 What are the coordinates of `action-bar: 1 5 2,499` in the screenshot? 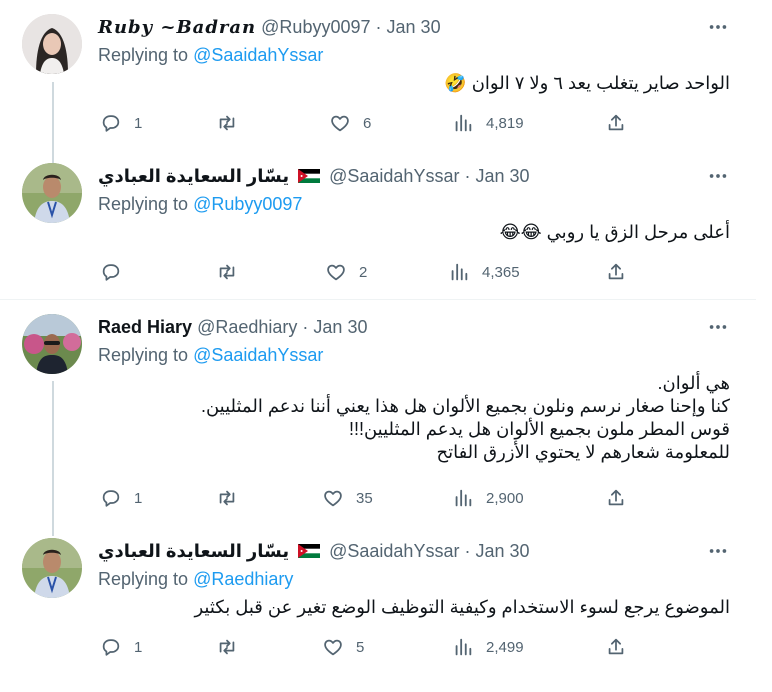 It's located at (376, 647).